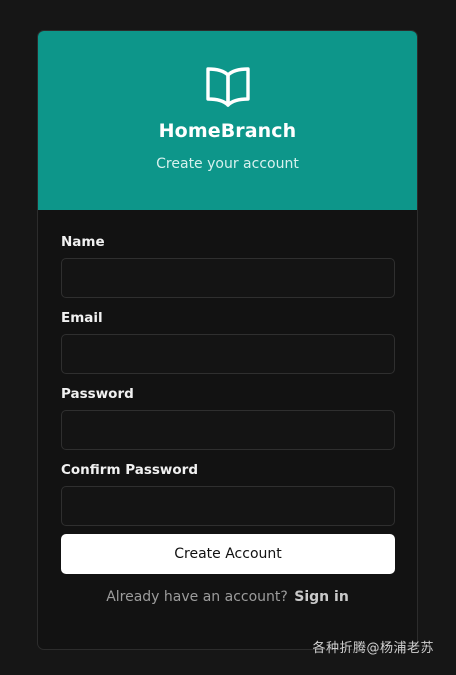 The width and height of the screenshot is (456, 675). I want to click on name-field-group: Name, so click(228, 266).